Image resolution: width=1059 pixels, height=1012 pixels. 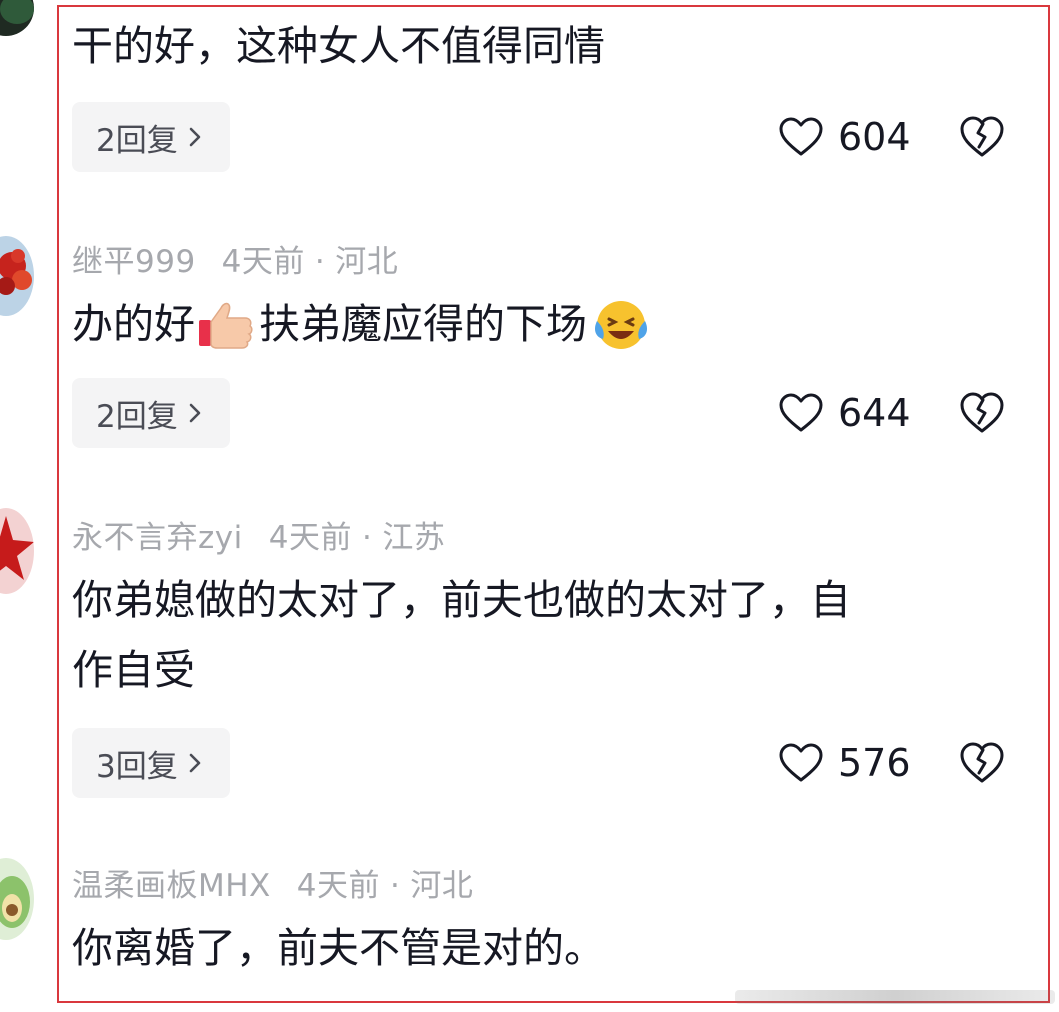 I want to click on thumbs-up-emoji-icon, so click(x=226, y=325).